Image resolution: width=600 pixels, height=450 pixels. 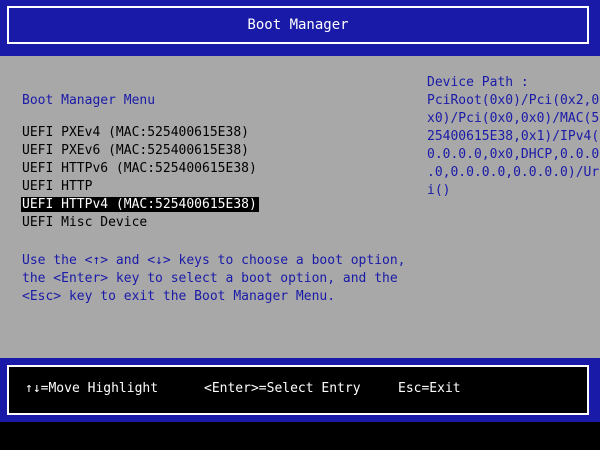 I want to click on boot-option-label: UEFI PXEv4 (MAC:525400615E38), so click(x=135, y=132).